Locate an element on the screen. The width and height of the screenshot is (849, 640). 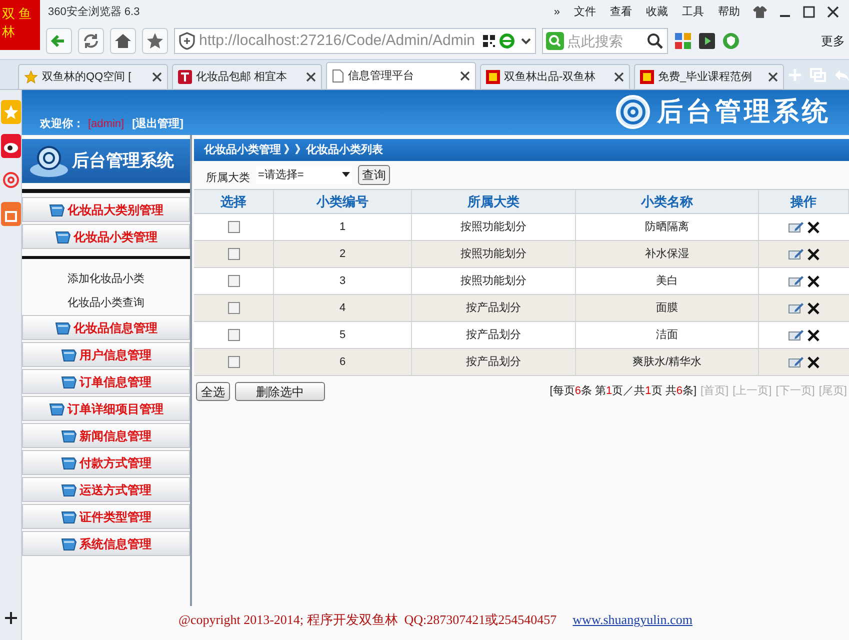
plus-icon is located at coordinates (10, 618).